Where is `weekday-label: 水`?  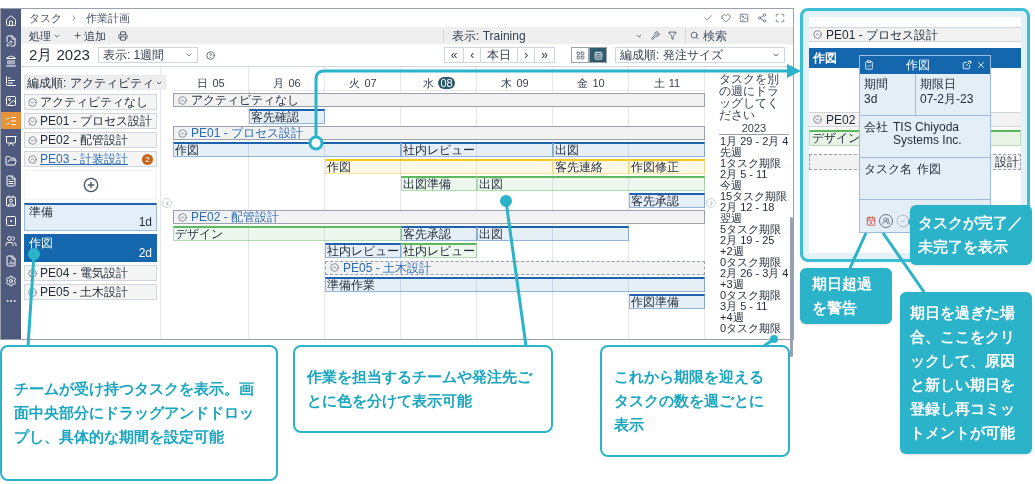
weekday-label: 水 is located at coordinates (429, 82).